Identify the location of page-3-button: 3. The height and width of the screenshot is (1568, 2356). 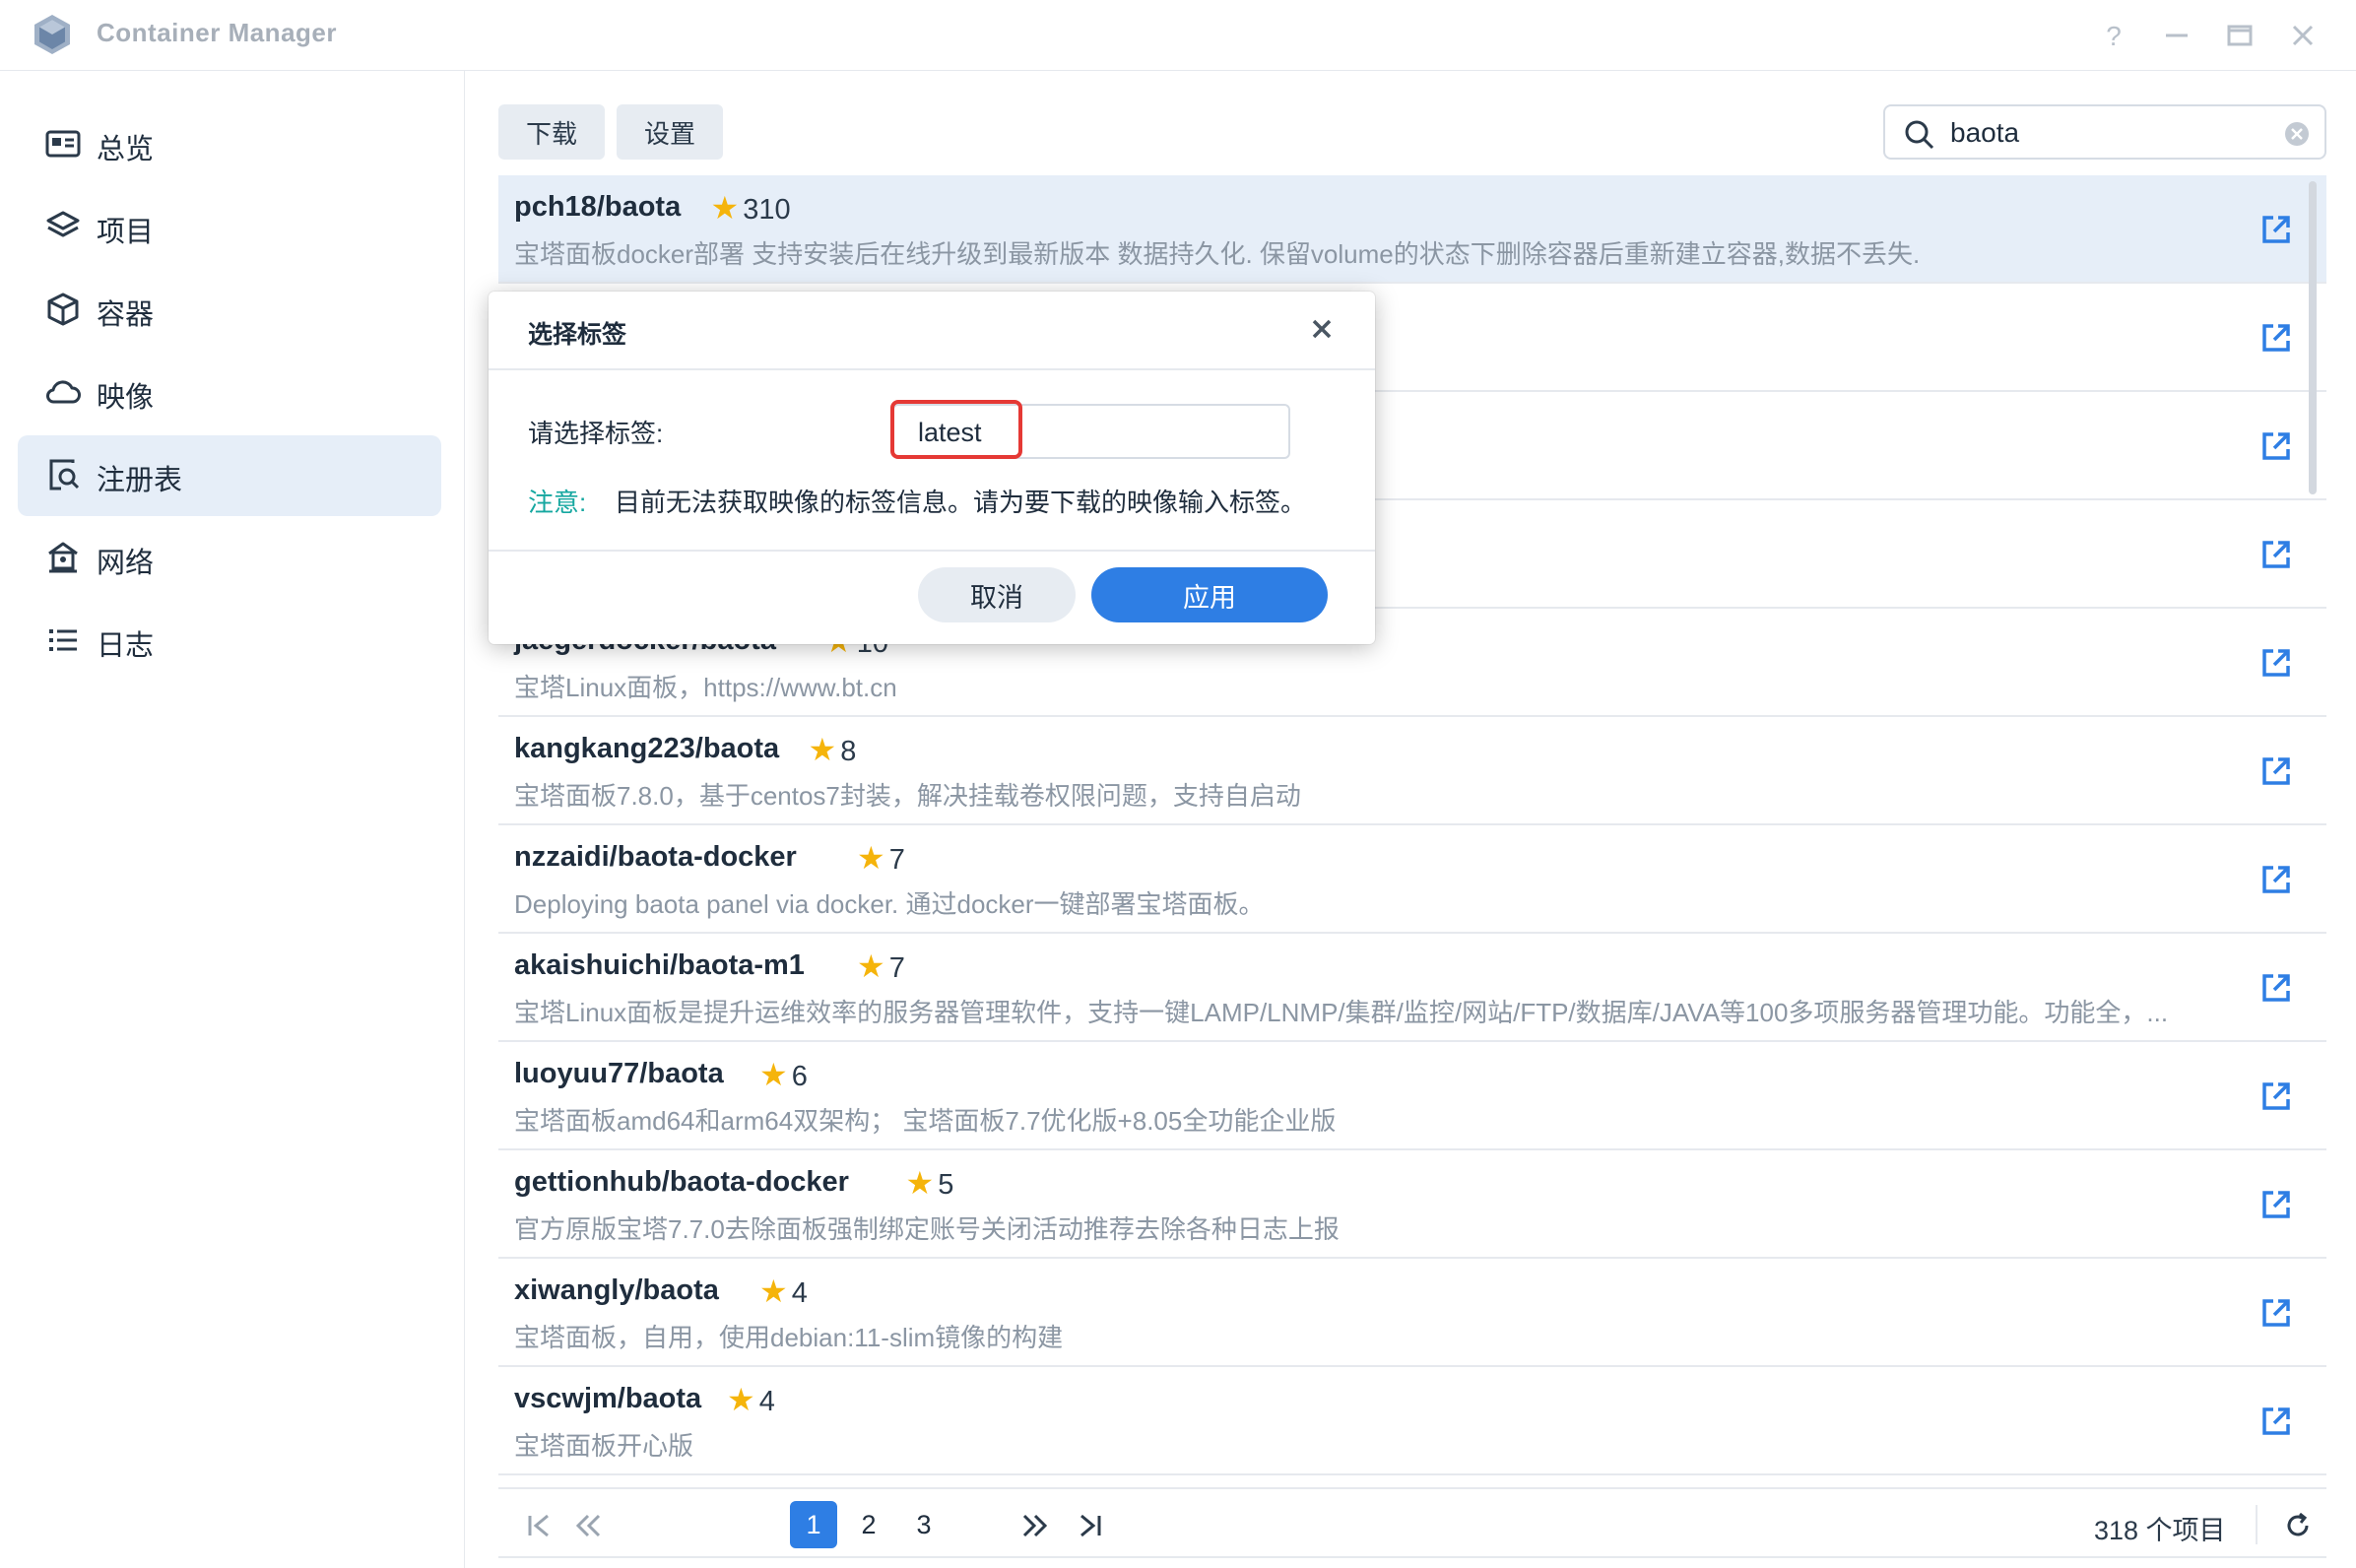
(924, 1524).